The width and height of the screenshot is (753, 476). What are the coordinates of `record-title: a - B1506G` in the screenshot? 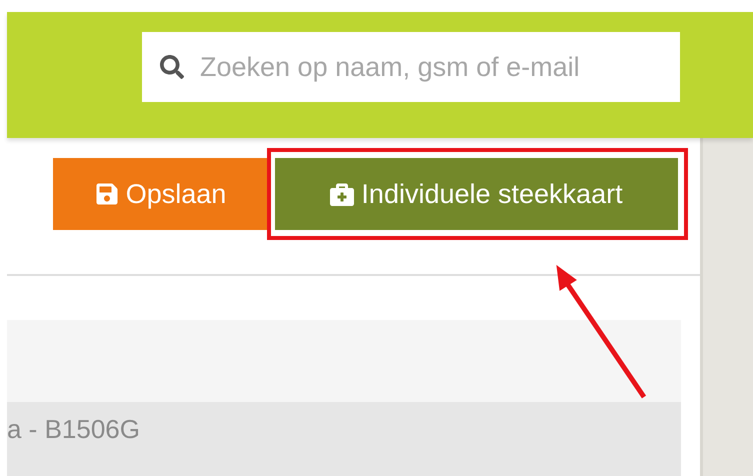 It's located at (73, 429).